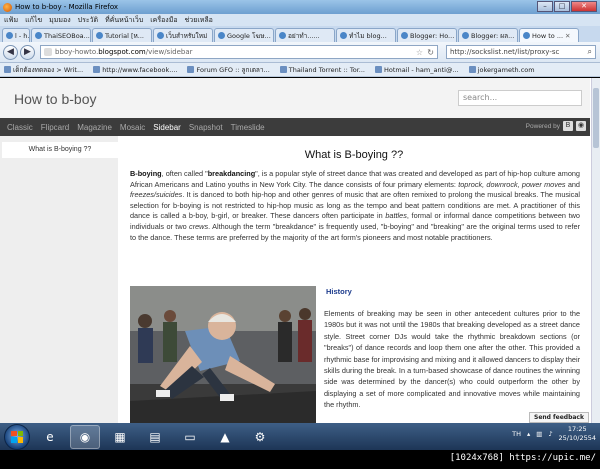 Image resolution: width=600 pixels, height=469 pixels. Describe the element at coordinates (239, 52) in the screenshot. I see `url-bar: bboy-howto. blogspot.com/view/sidebar ☆ ↻` at that location.